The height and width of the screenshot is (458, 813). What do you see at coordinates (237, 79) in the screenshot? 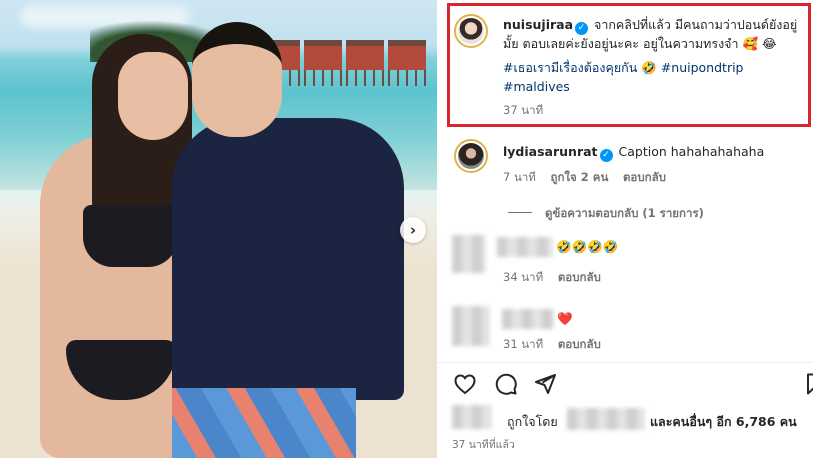
I see `photo-man-head` at bounding box center [237, 79].